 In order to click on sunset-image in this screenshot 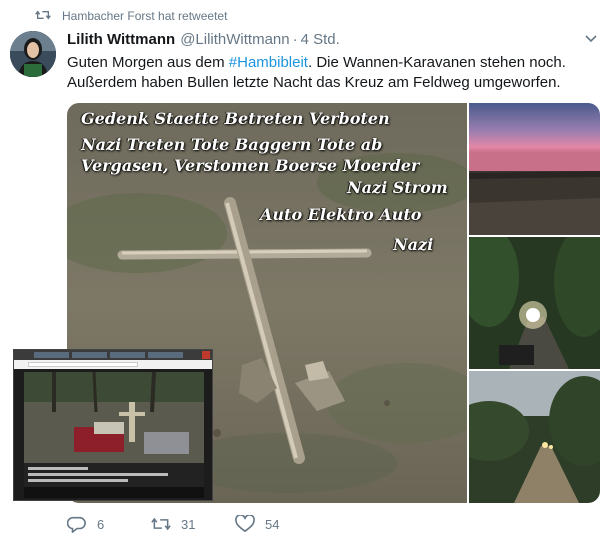, I will do `click(534, 169)`.